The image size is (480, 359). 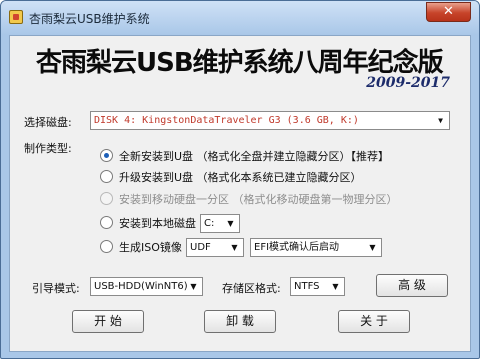 I want to click on about-button: 关 于, so click(x=374, y=321).